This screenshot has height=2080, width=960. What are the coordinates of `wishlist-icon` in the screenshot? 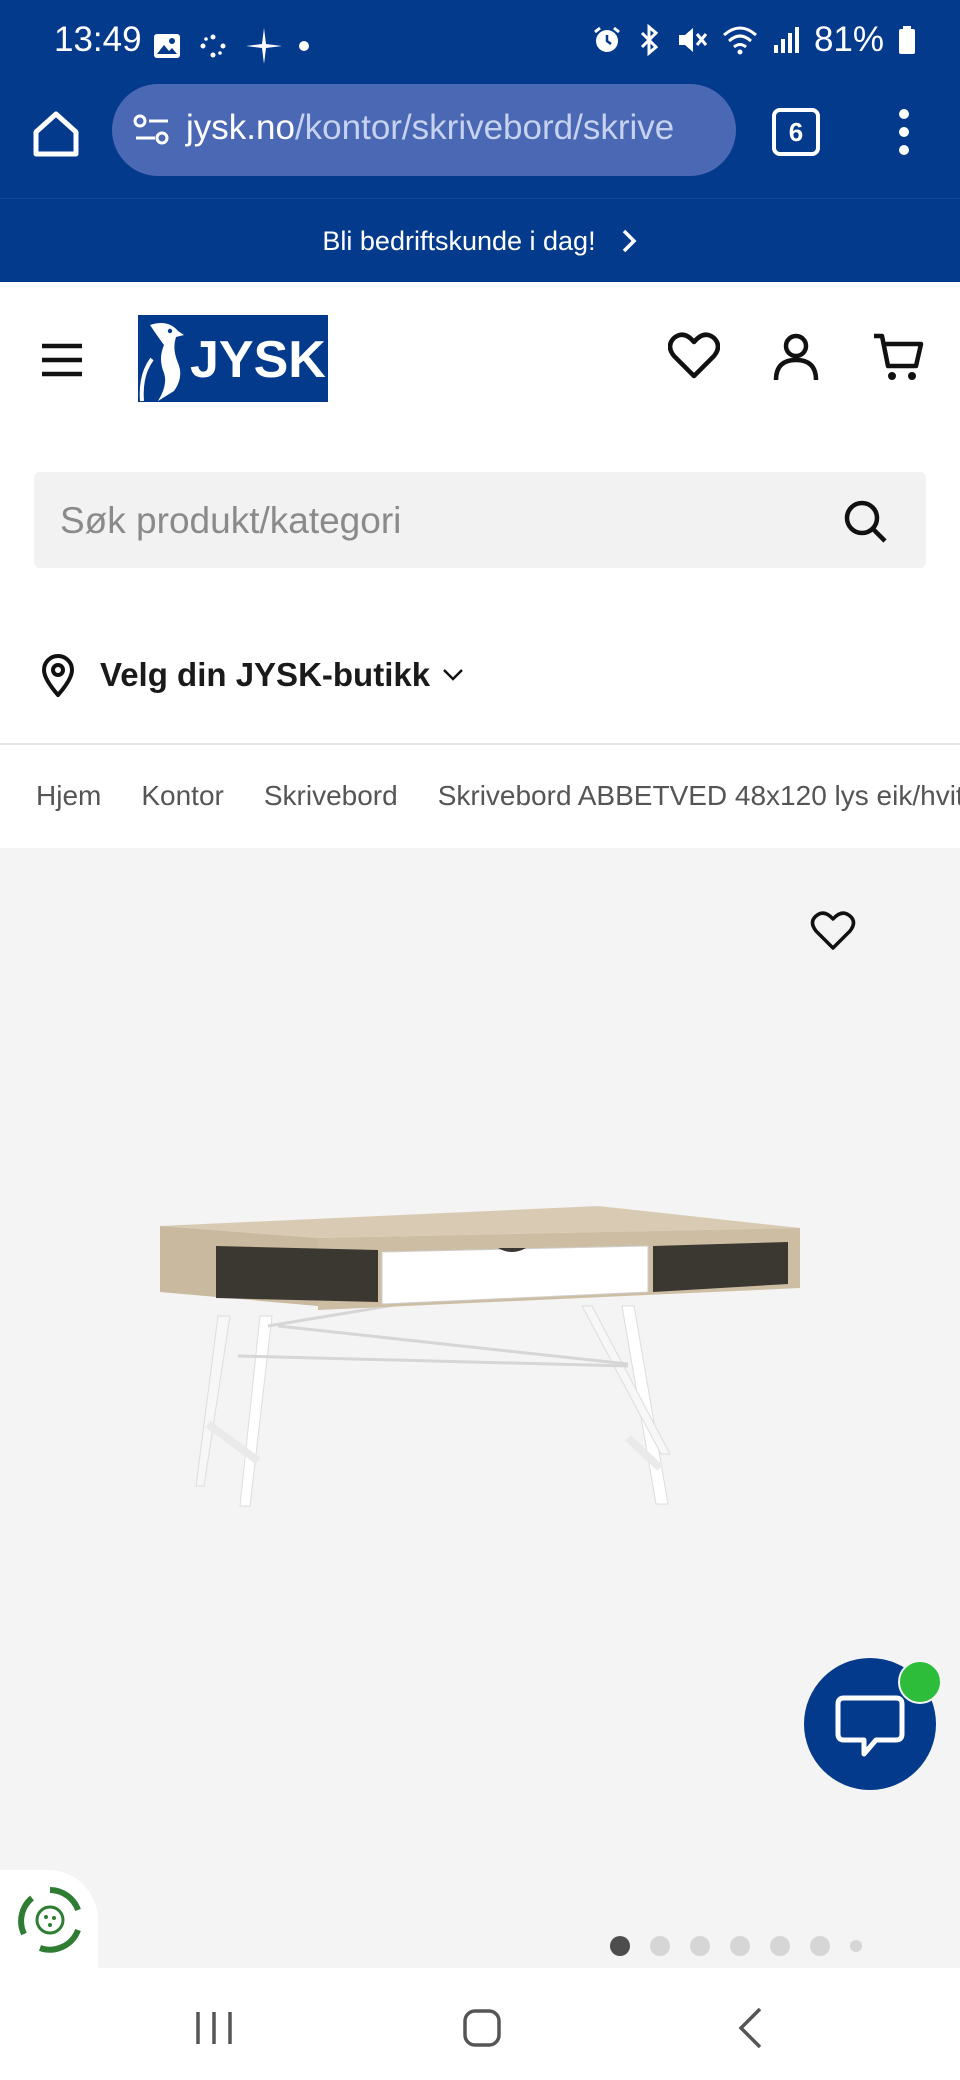 It's located at (694, 356).